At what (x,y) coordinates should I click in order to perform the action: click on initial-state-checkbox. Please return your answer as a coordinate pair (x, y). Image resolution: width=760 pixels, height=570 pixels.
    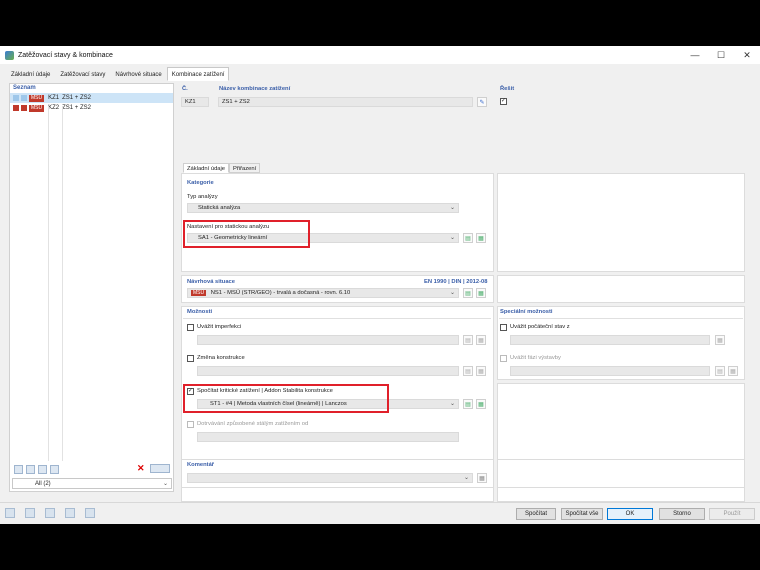
    Looking at the image, I should click on (503, 327).